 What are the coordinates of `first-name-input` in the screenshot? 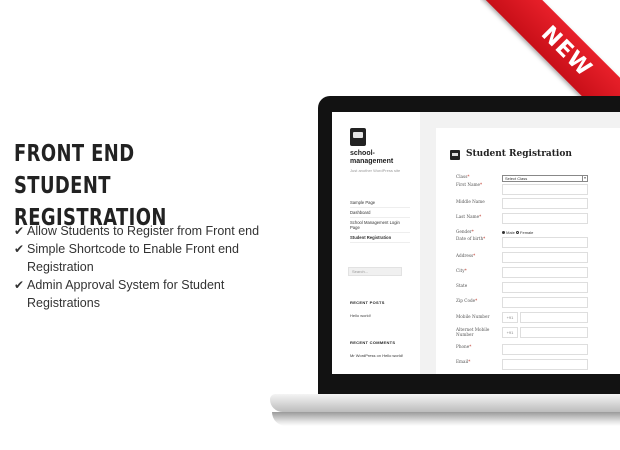 It's located at (545, 189).